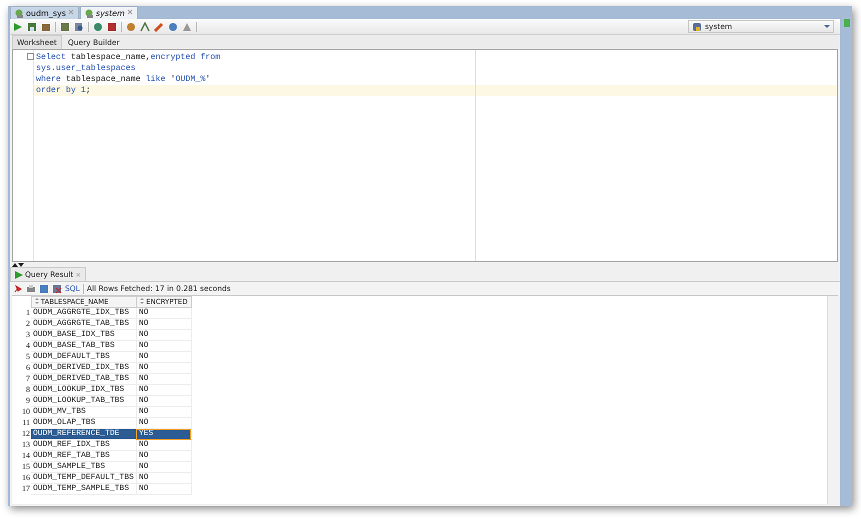  I want to click on row-number: 16, so click(26, 478).